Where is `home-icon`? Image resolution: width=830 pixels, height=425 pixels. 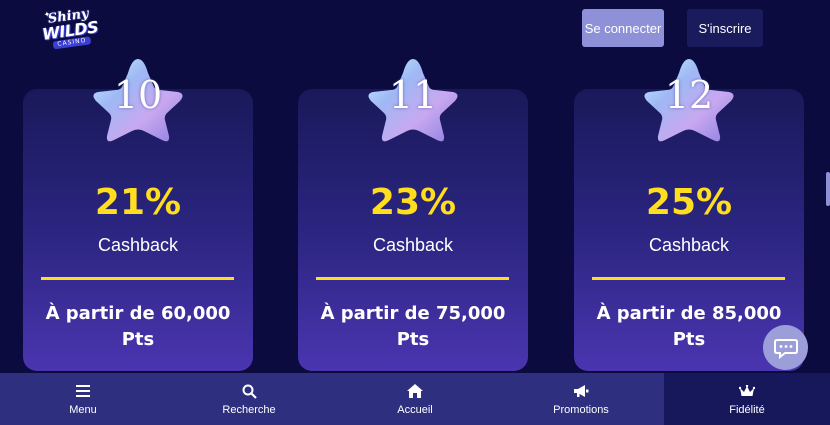 home-icon is located at coordinates (415, 391).